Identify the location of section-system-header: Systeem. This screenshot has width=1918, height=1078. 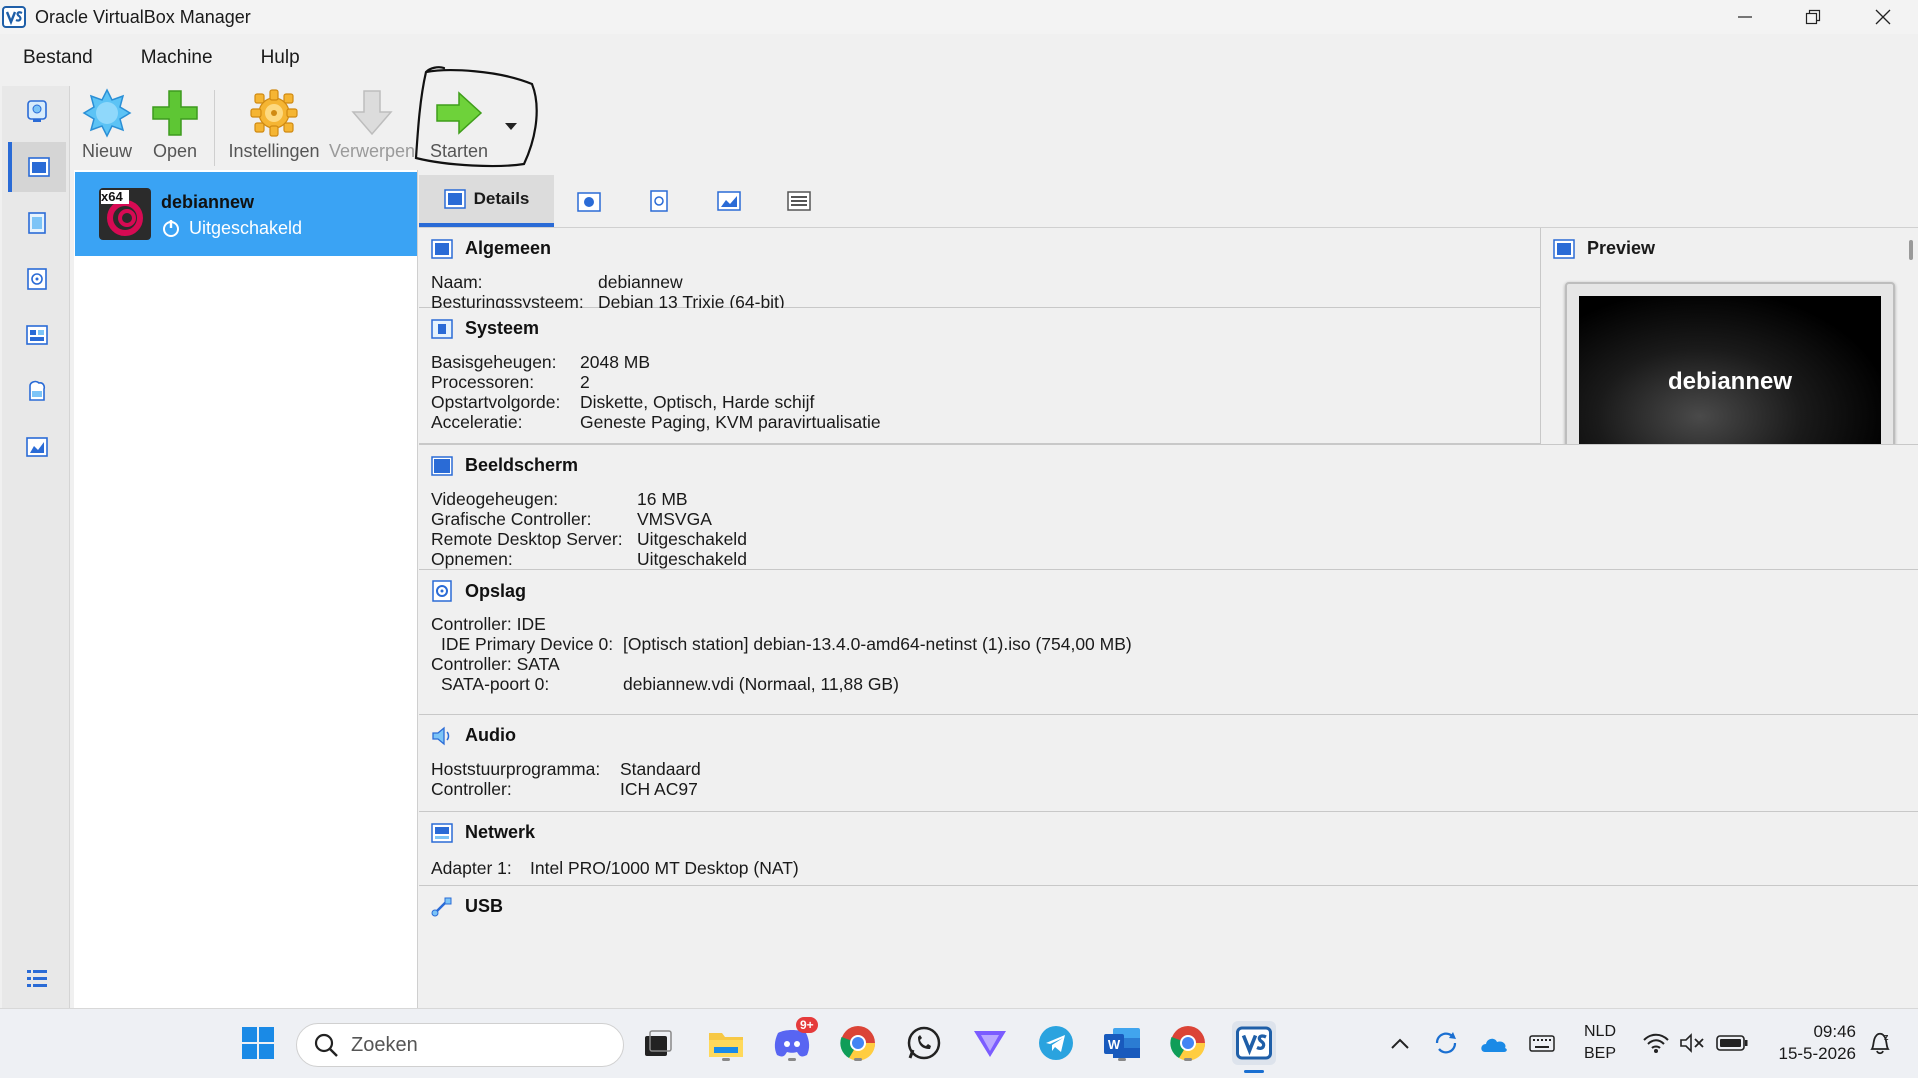
(485, 328).